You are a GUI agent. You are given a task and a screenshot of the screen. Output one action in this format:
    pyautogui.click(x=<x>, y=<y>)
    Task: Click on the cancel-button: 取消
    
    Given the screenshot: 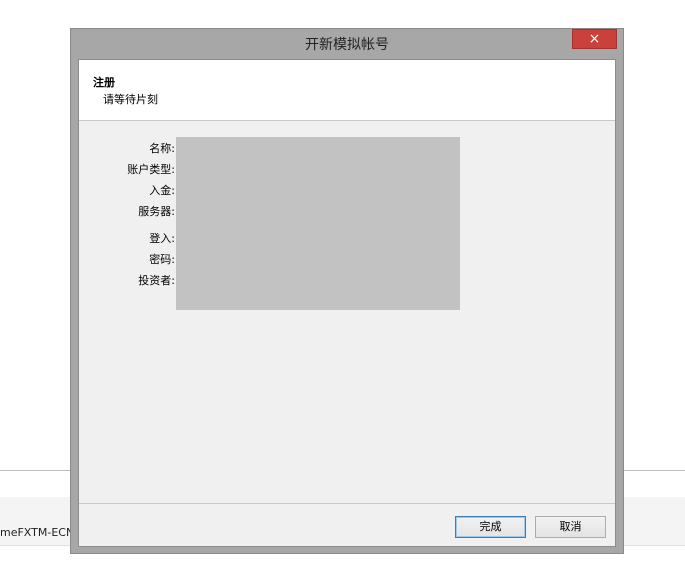 What is the action you would take?
    pyautogui.click(x=570, y=527)
    